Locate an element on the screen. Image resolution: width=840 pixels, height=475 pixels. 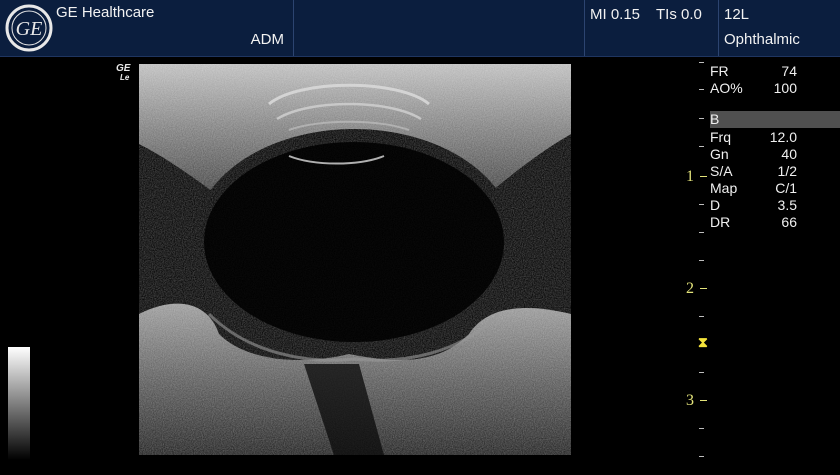
depth-label: 1 is located at coordinates (690, 176).